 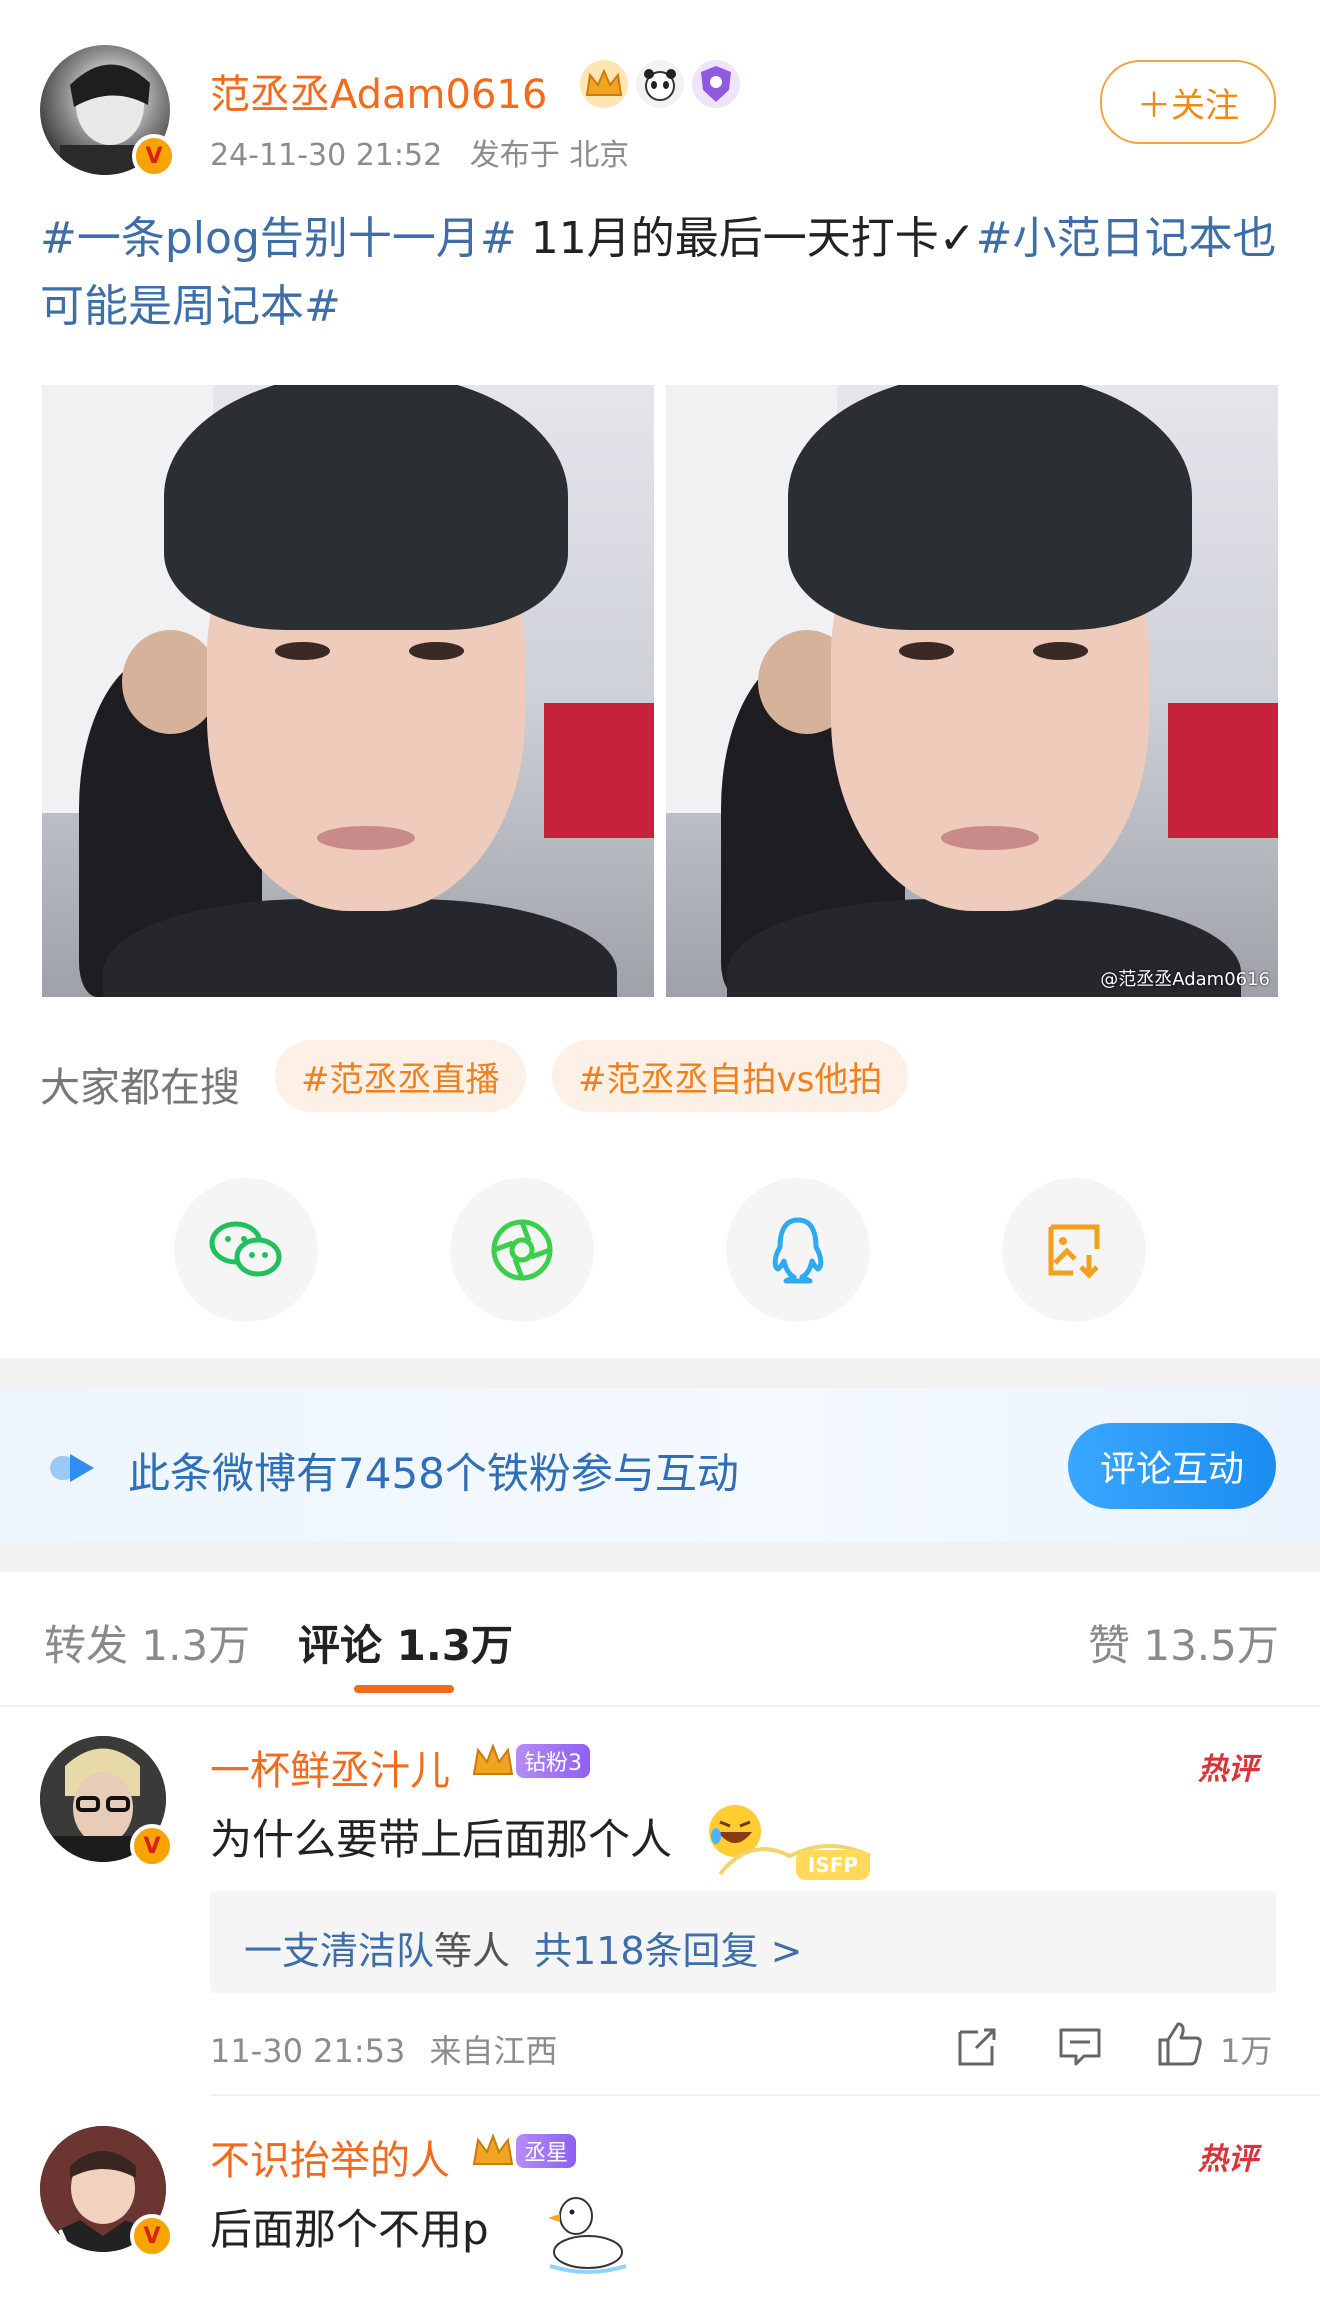 What do you see at coordinates (1185, 979) in the screenshot?
I see `image-watermark: @范丞丞Adam0616` at bounding box center [1185, 979].